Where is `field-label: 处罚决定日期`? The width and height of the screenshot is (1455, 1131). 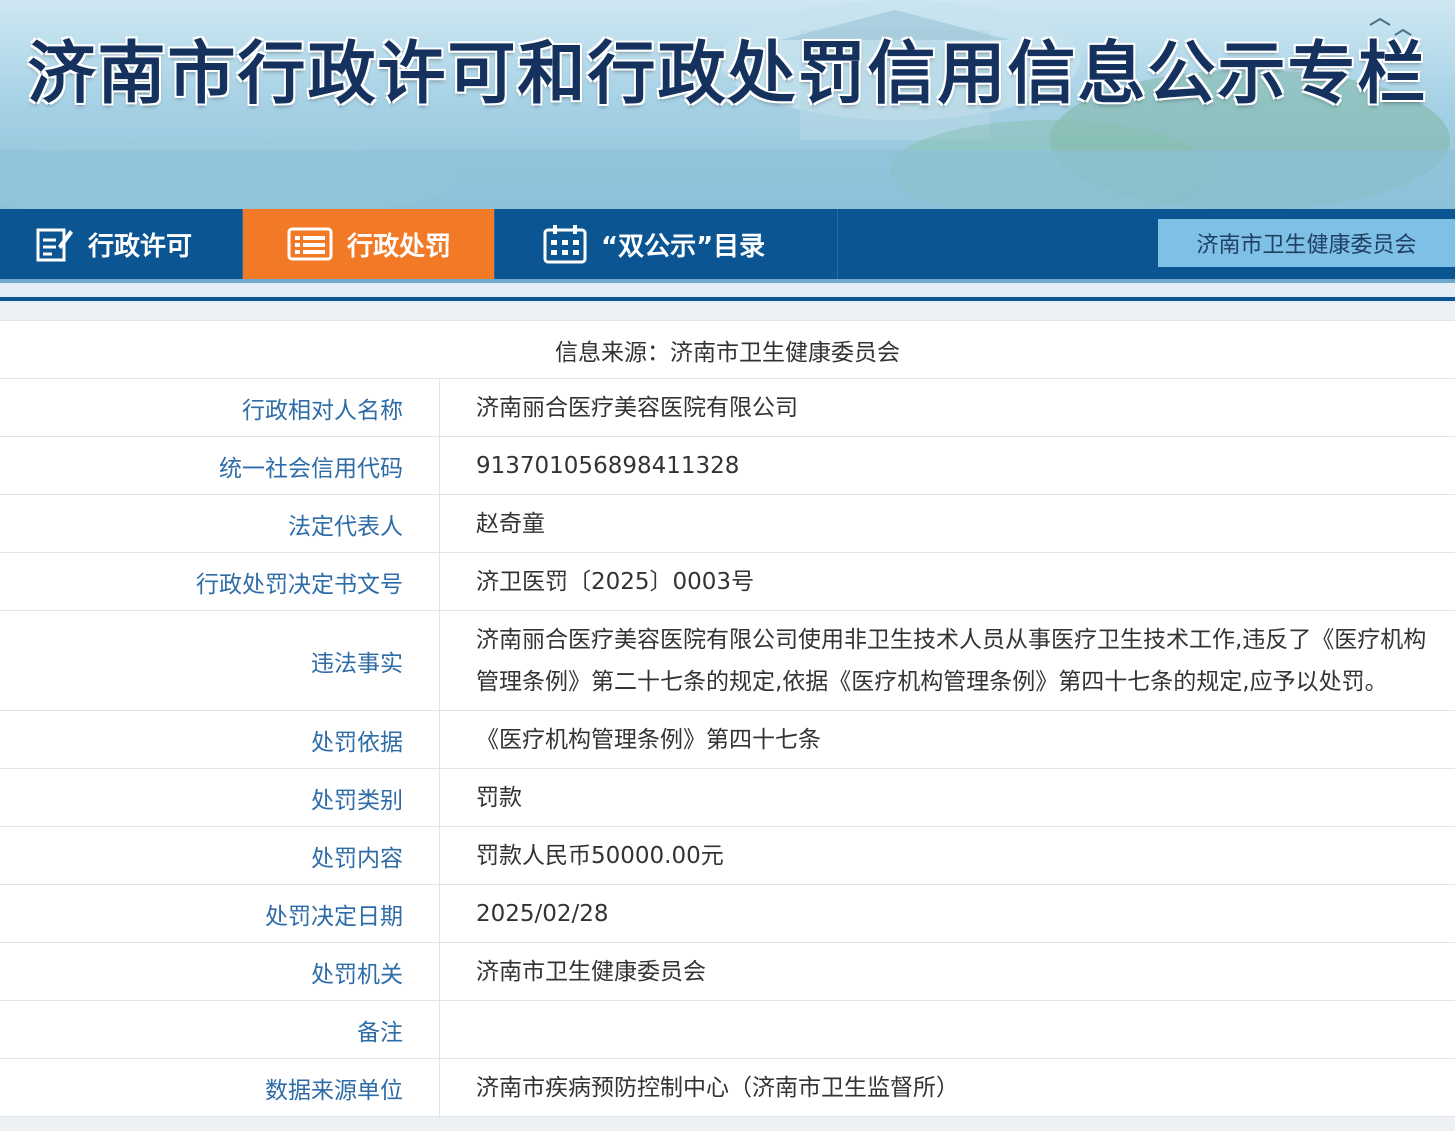
field-label: 处罚决定日期 is located at coordinates (220, 913).